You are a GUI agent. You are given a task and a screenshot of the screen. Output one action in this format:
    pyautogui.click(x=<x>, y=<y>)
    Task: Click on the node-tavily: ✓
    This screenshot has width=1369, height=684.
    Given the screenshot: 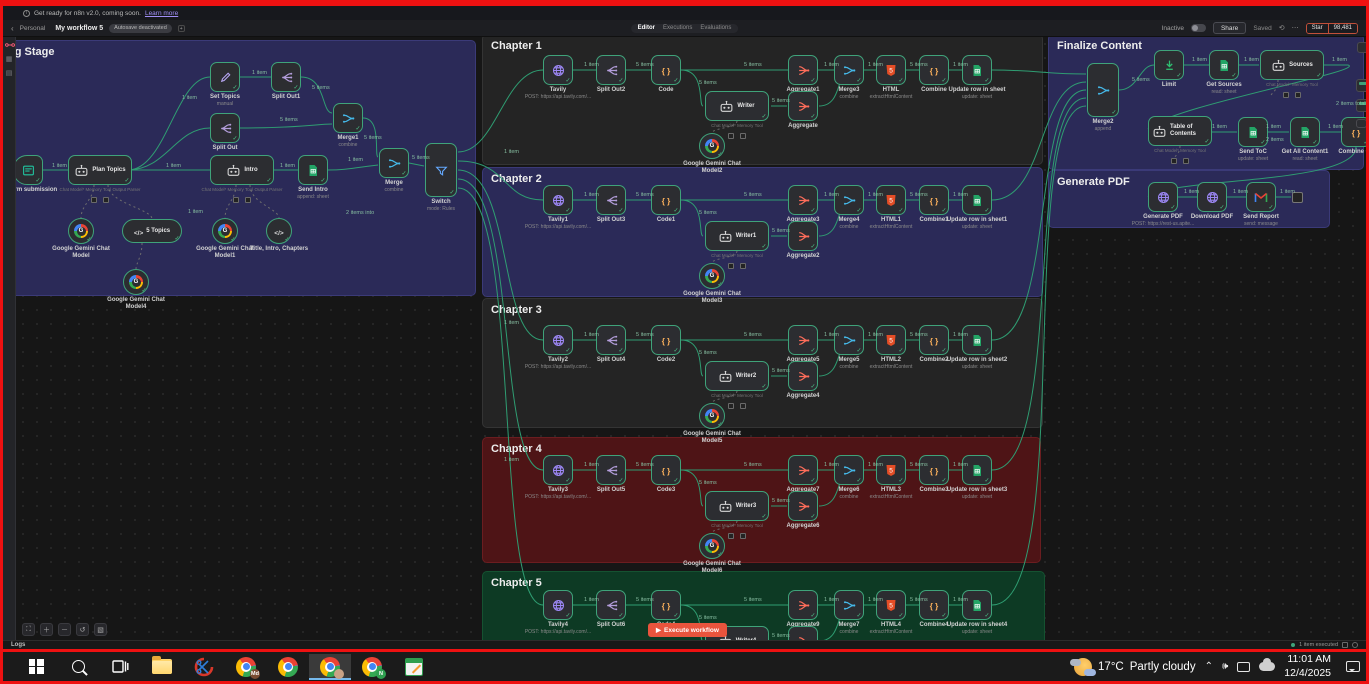 What is the action you would take?
    pyautogui.click(x=558, y=70)
    